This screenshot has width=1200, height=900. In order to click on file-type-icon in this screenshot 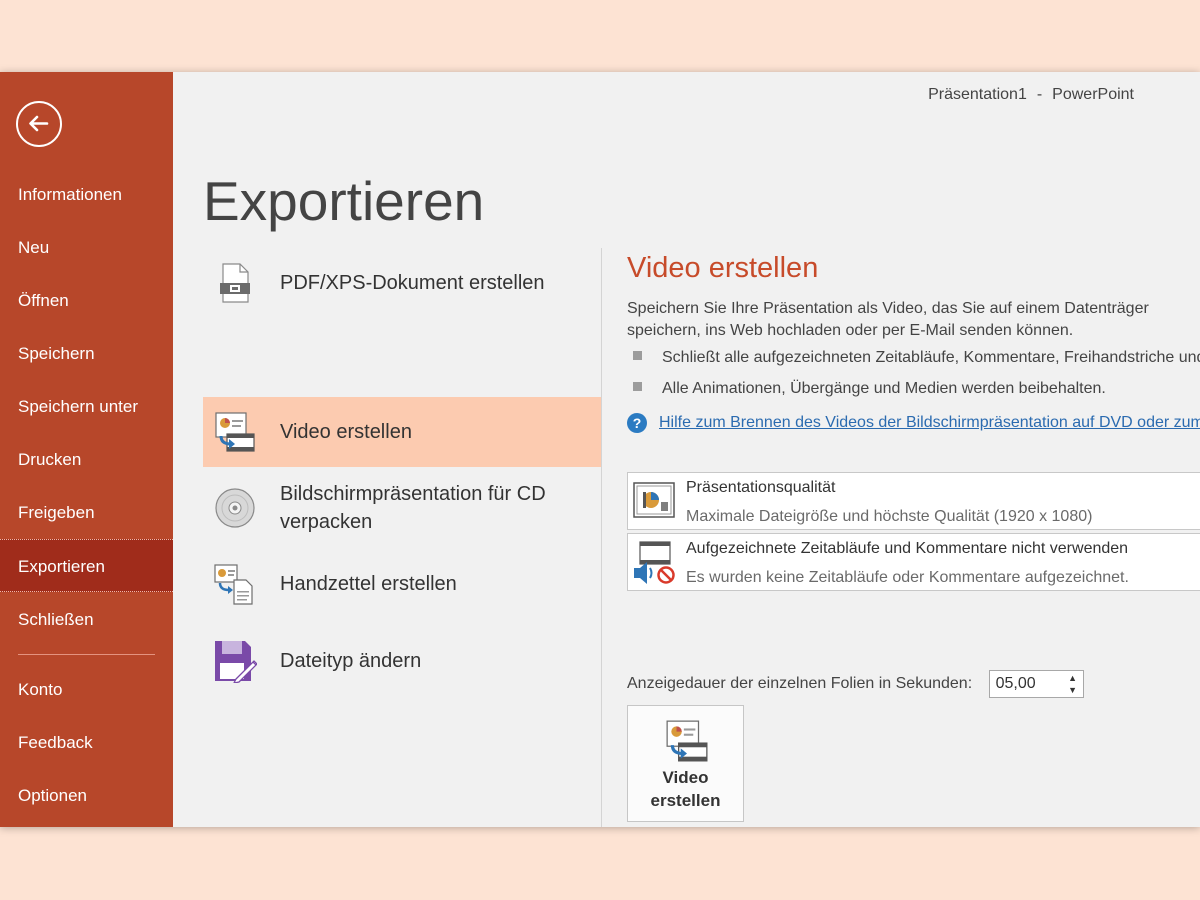, I will do `click(236, 662)`.